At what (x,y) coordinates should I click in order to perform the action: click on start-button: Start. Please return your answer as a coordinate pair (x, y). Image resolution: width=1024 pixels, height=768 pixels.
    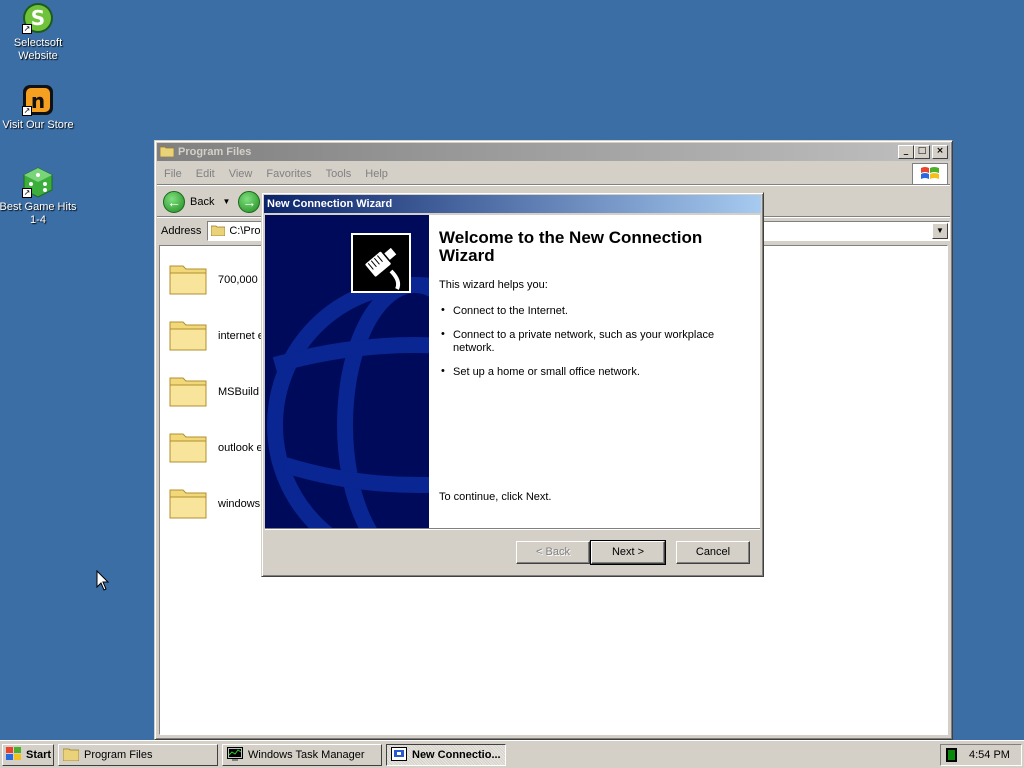
    Looking at the image, I should click on (28, 755).